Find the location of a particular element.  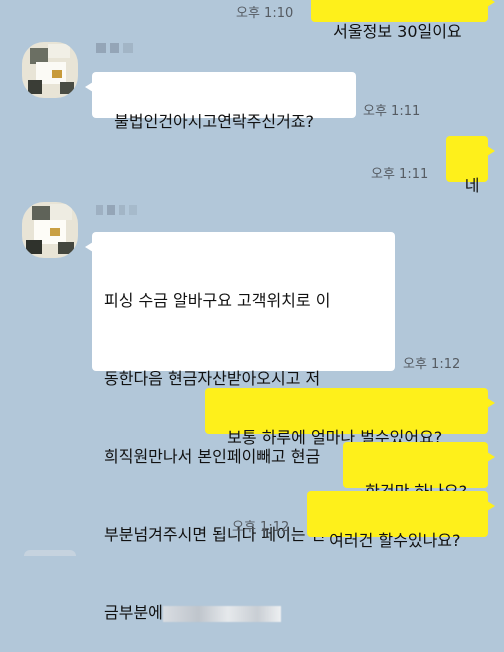

message-line: 피싱 수금 알바구요 고객위치로 이 is located at coordinates (217, 300).